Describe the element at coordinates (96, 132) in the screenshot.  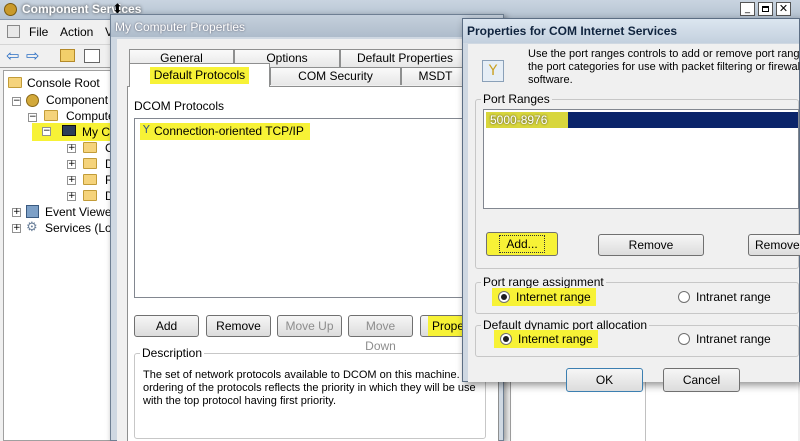
I see `tree-label: My C` at that location.